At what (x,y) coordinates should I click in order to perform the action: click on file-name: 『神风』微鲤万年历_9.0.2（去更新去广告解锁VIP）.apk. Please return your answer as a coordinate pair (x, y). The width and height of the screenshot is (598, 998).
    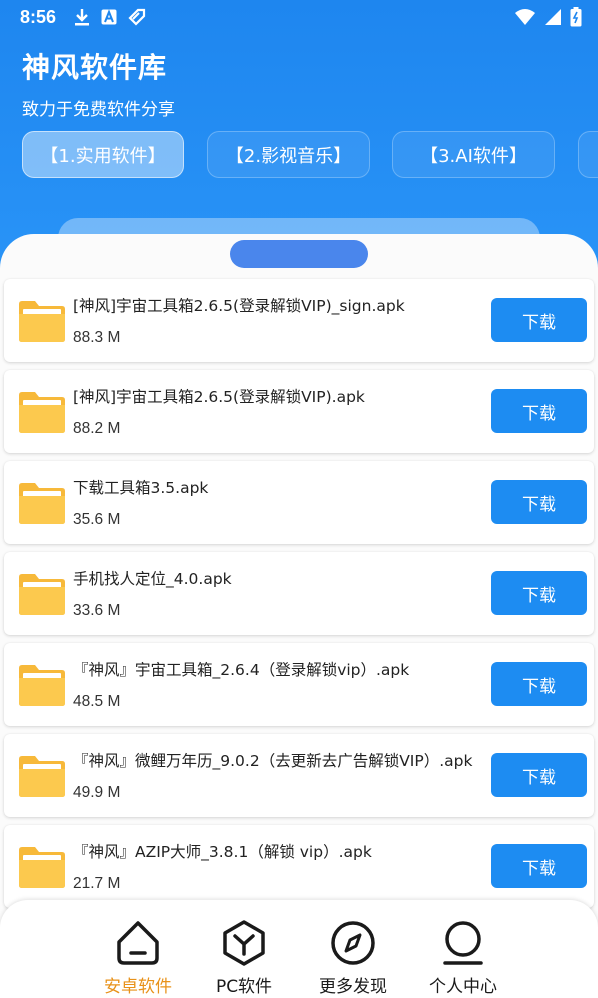
    Looking at the image, I should click on (273, 761).